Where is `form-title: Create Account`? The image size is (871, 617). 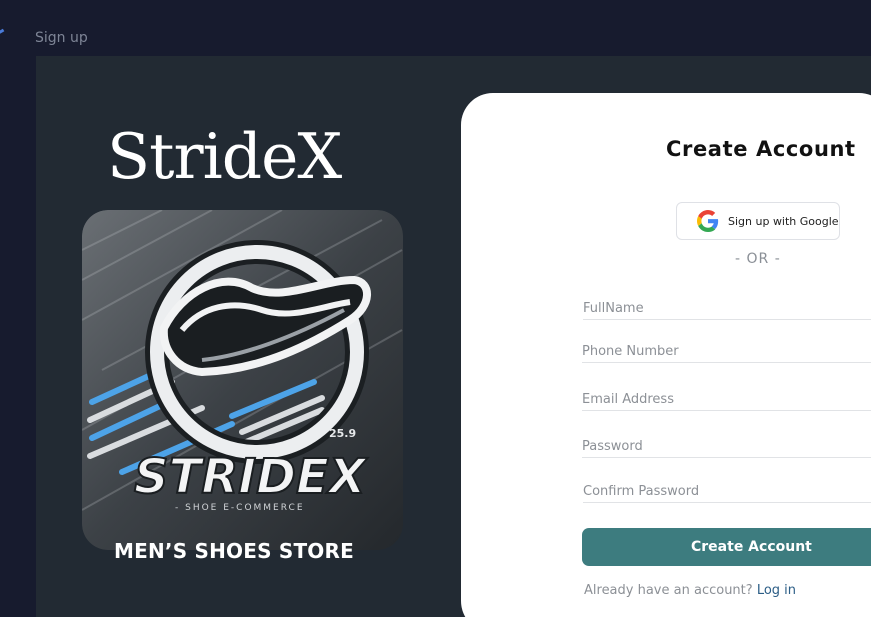
form-title: Create Account is located at coordinates (761, 149).